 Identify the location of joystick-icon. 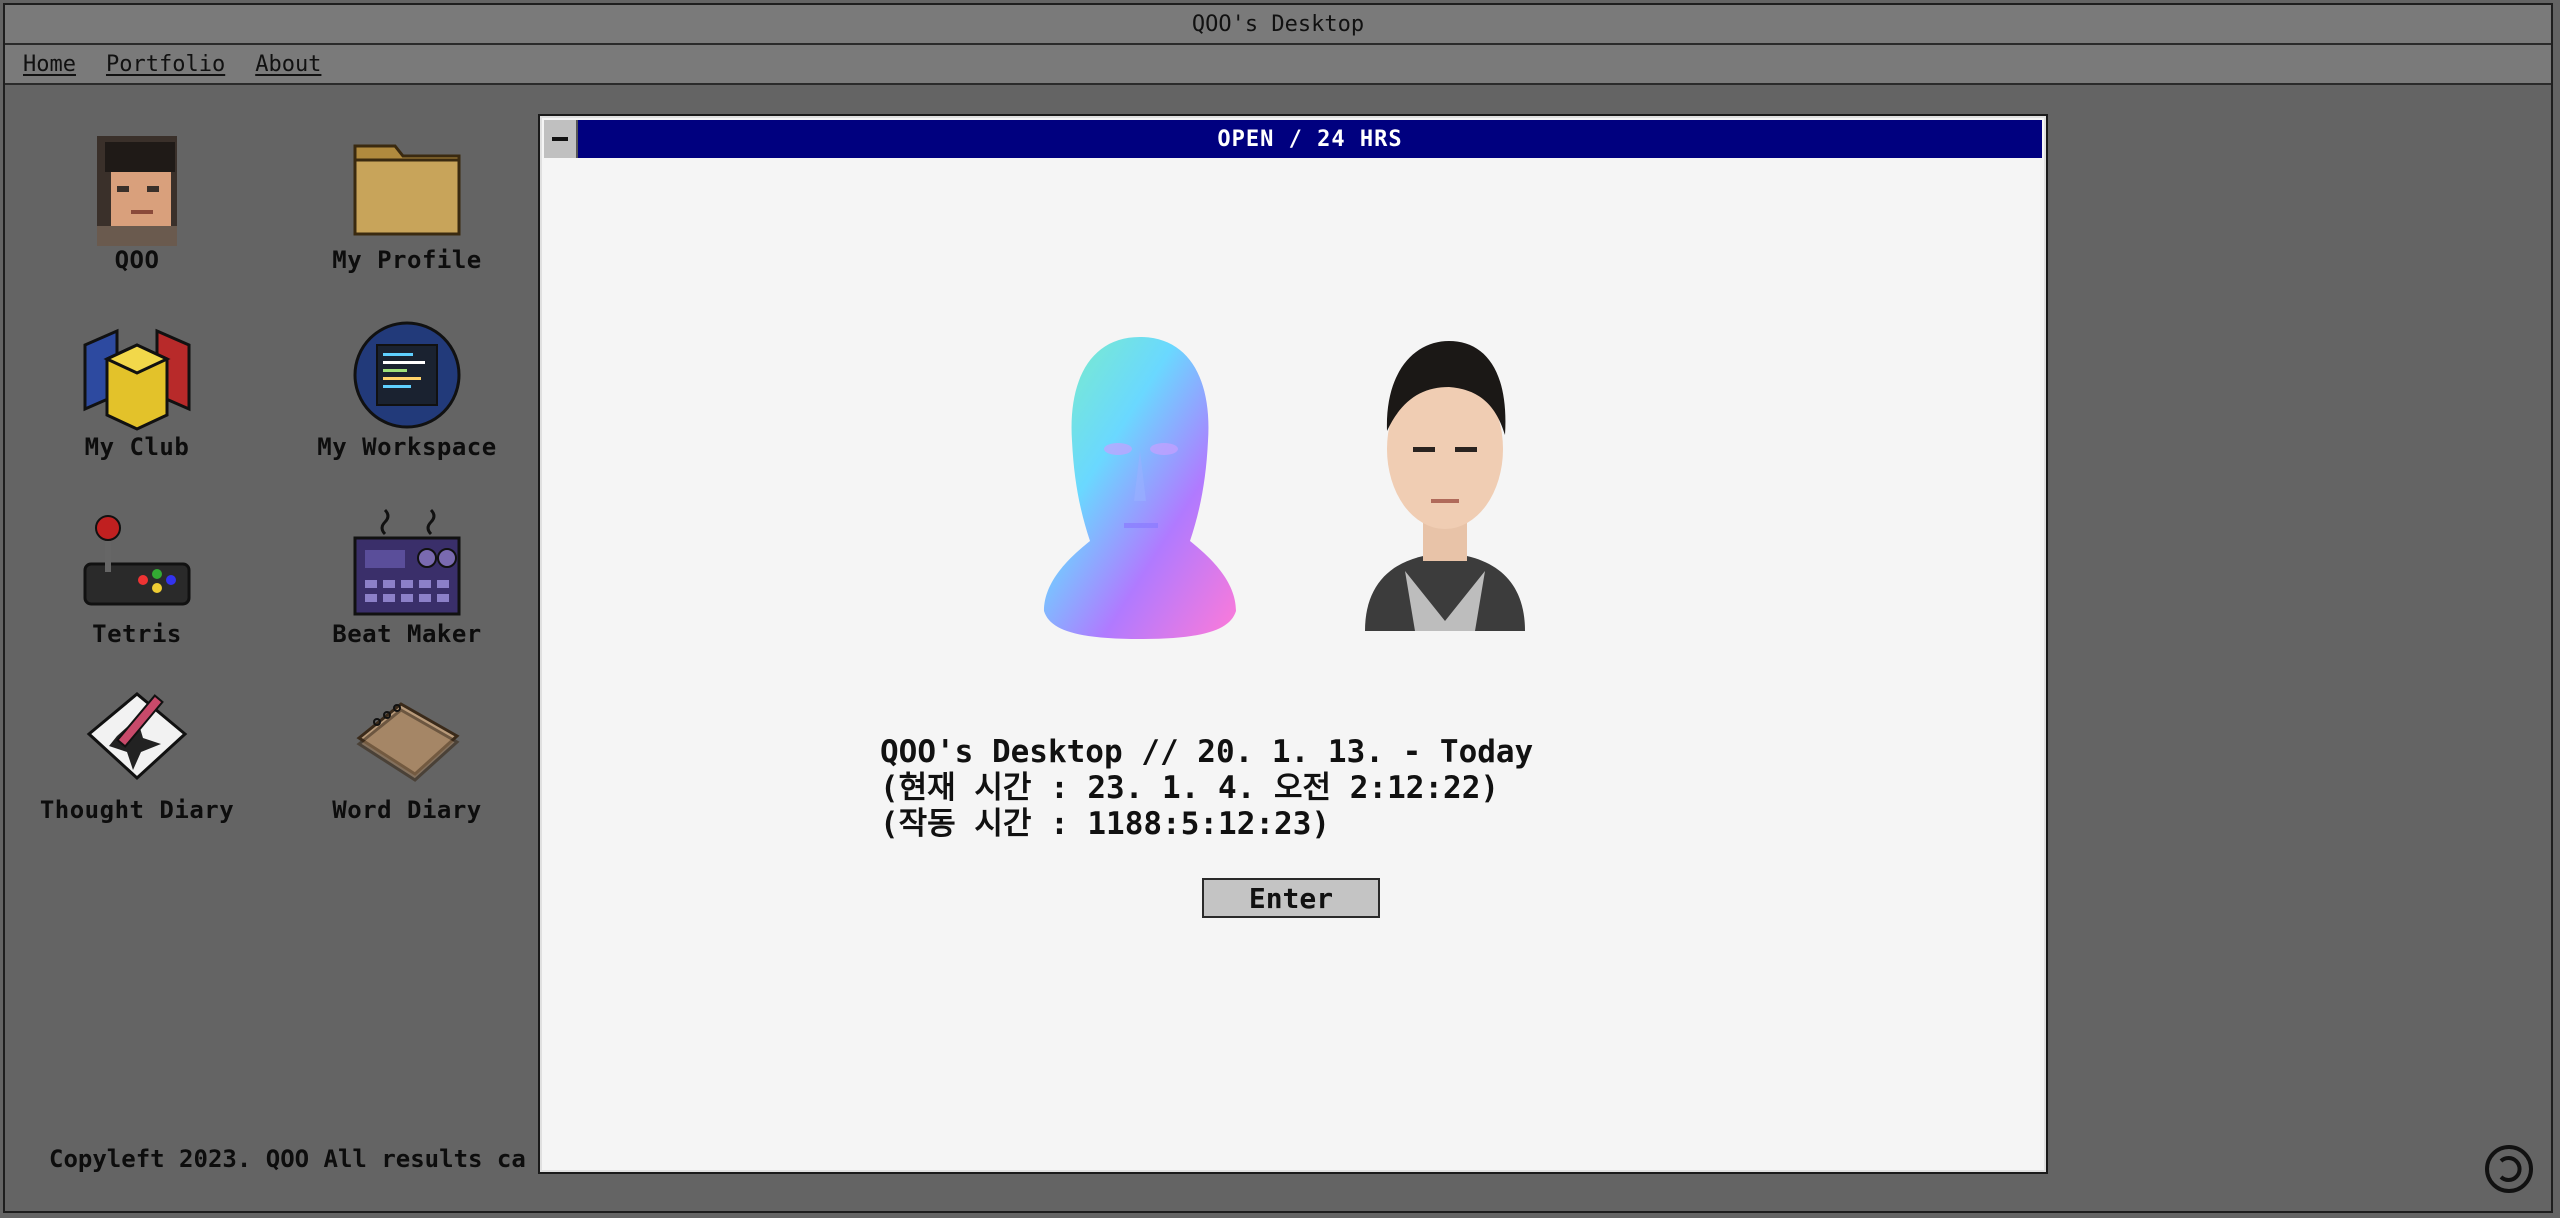
(137, 560).